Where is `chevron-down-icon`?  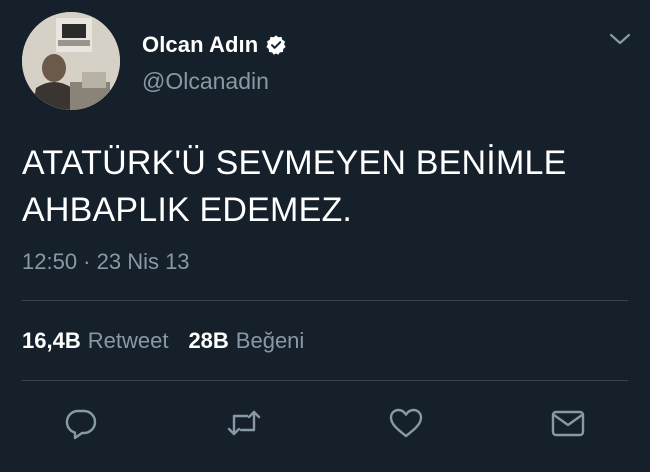 chevron-down-icon is located at coordinates (620, 40).